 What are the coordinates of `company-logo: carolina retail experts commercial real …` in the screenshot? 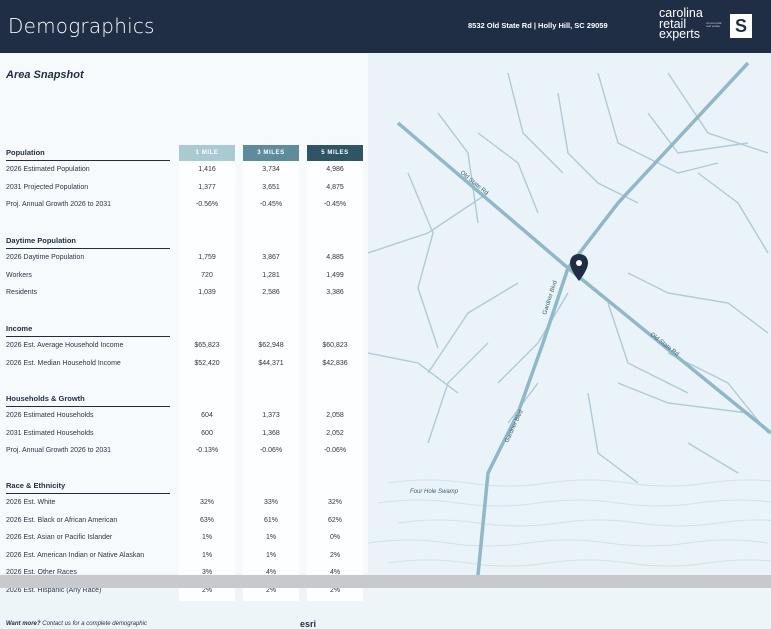 It's located at (690, 24).